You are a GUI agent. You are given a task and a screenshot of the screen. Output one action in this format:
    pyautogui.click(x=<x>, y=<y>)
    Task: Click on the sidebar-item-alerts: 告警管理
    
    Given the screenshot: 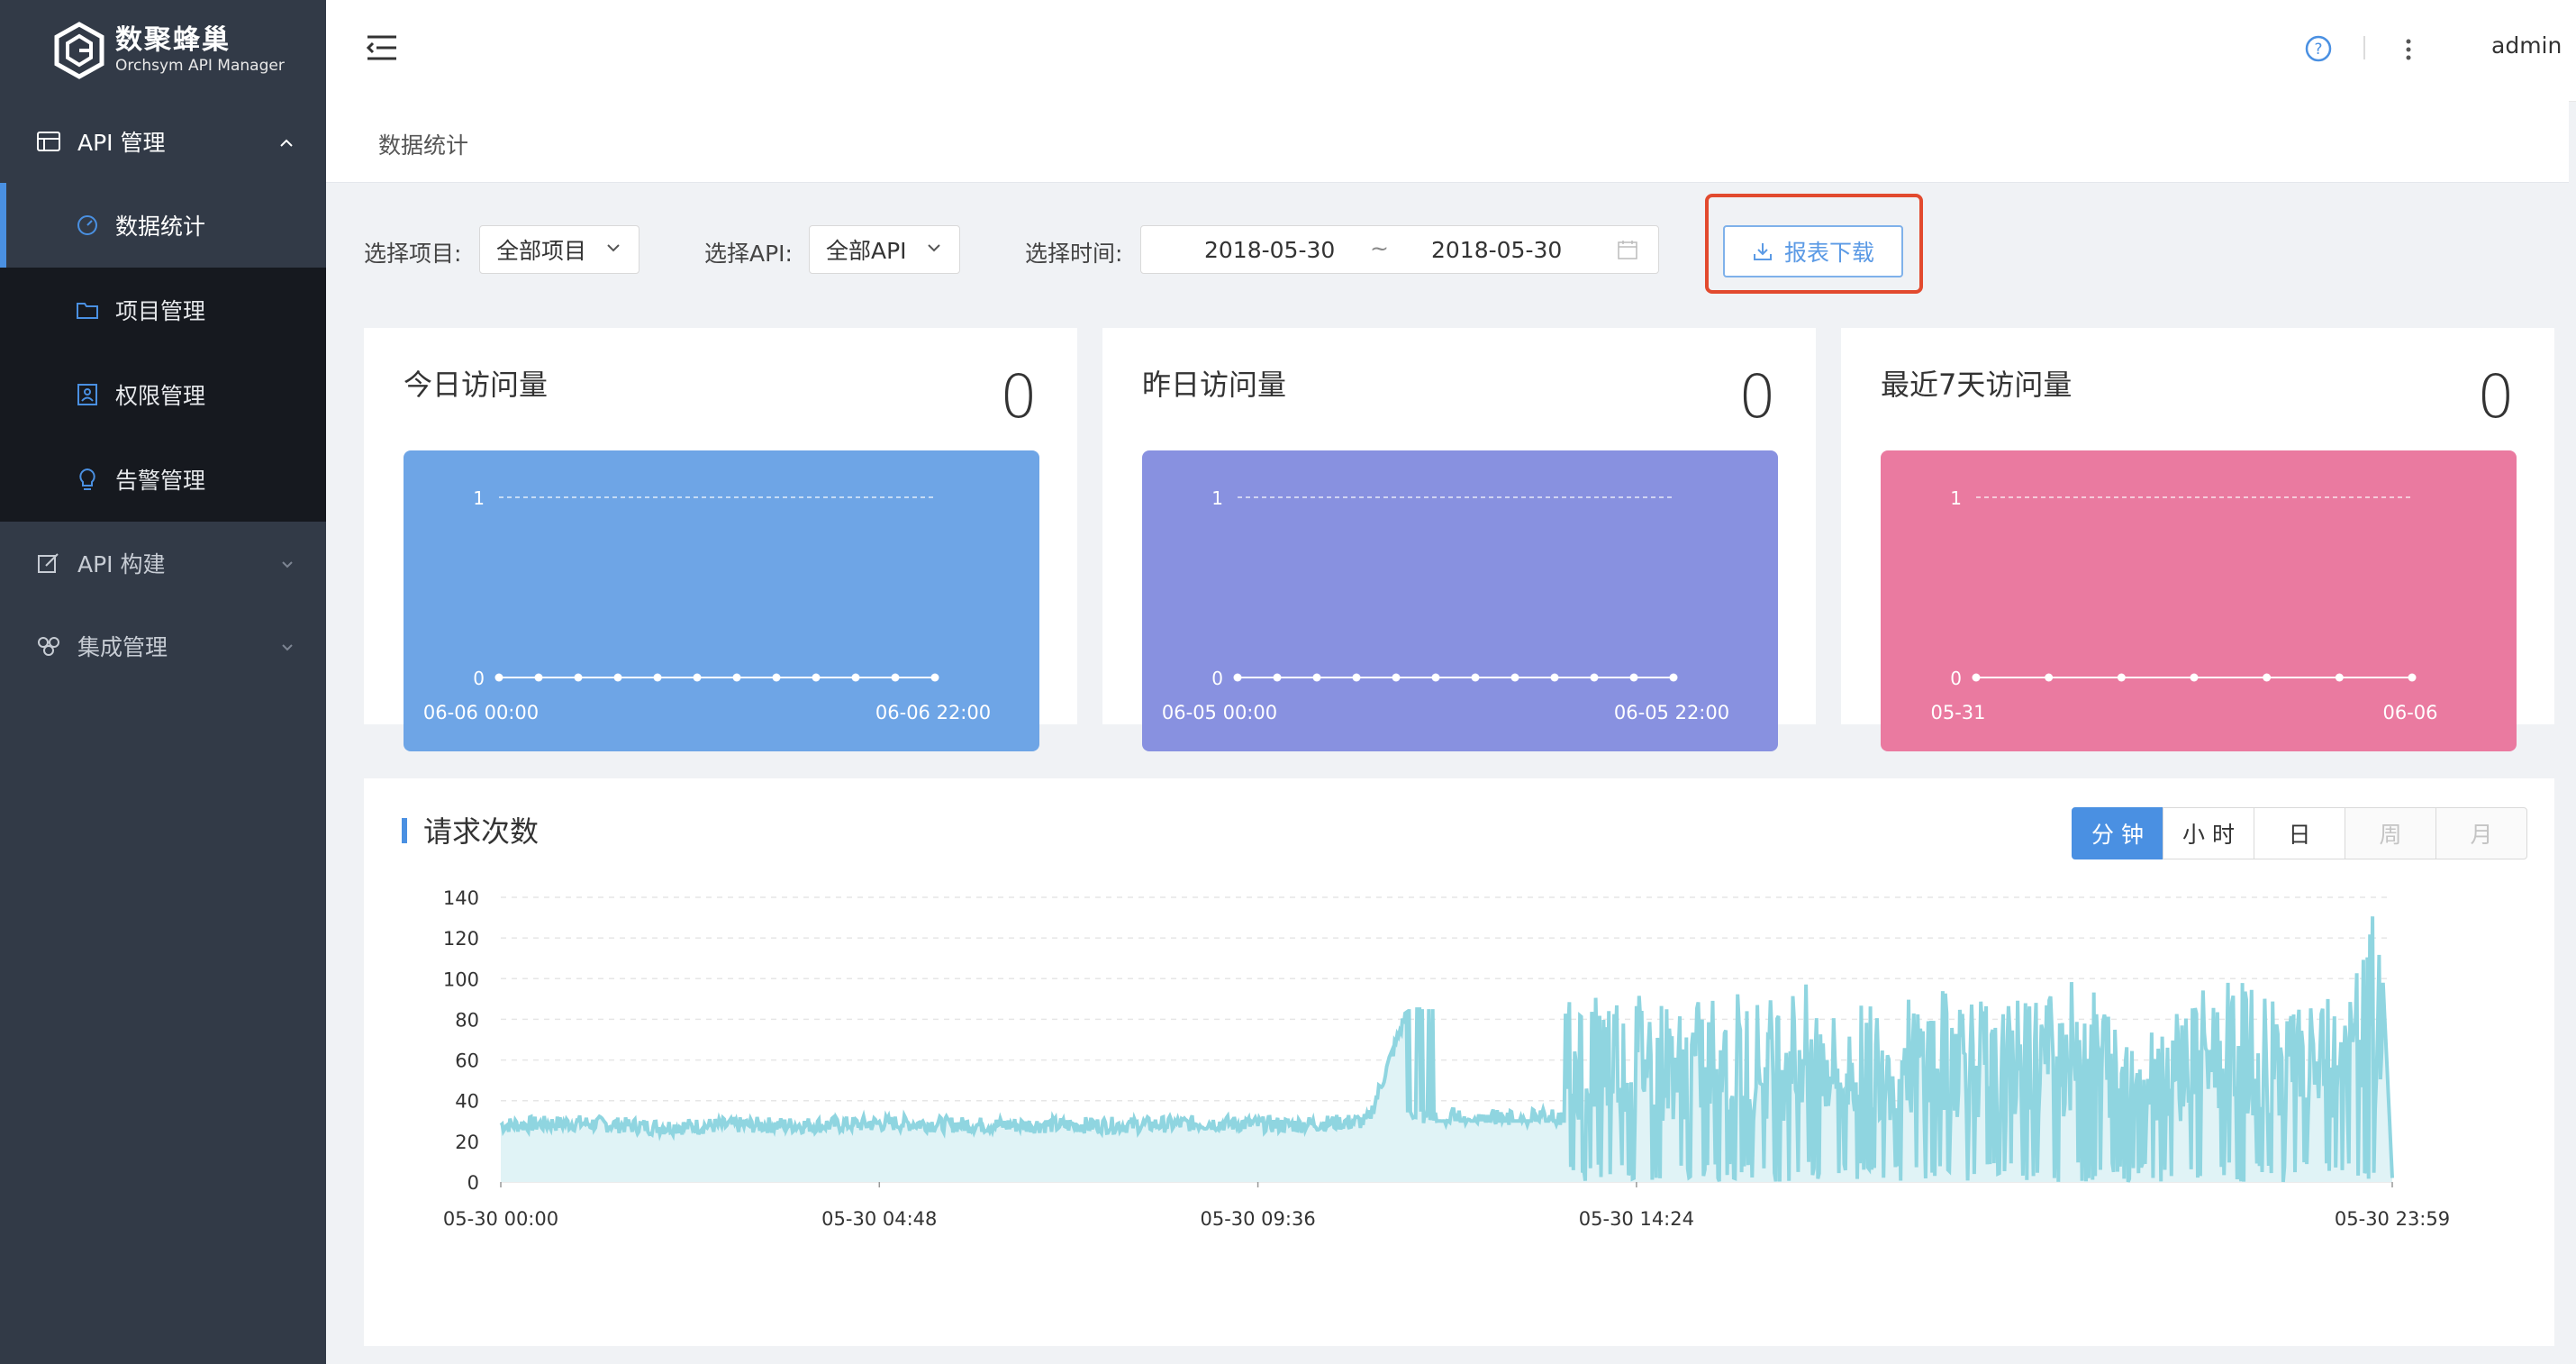 What is the action you would take?
    pyautogui.click(x=163, y=479)
    